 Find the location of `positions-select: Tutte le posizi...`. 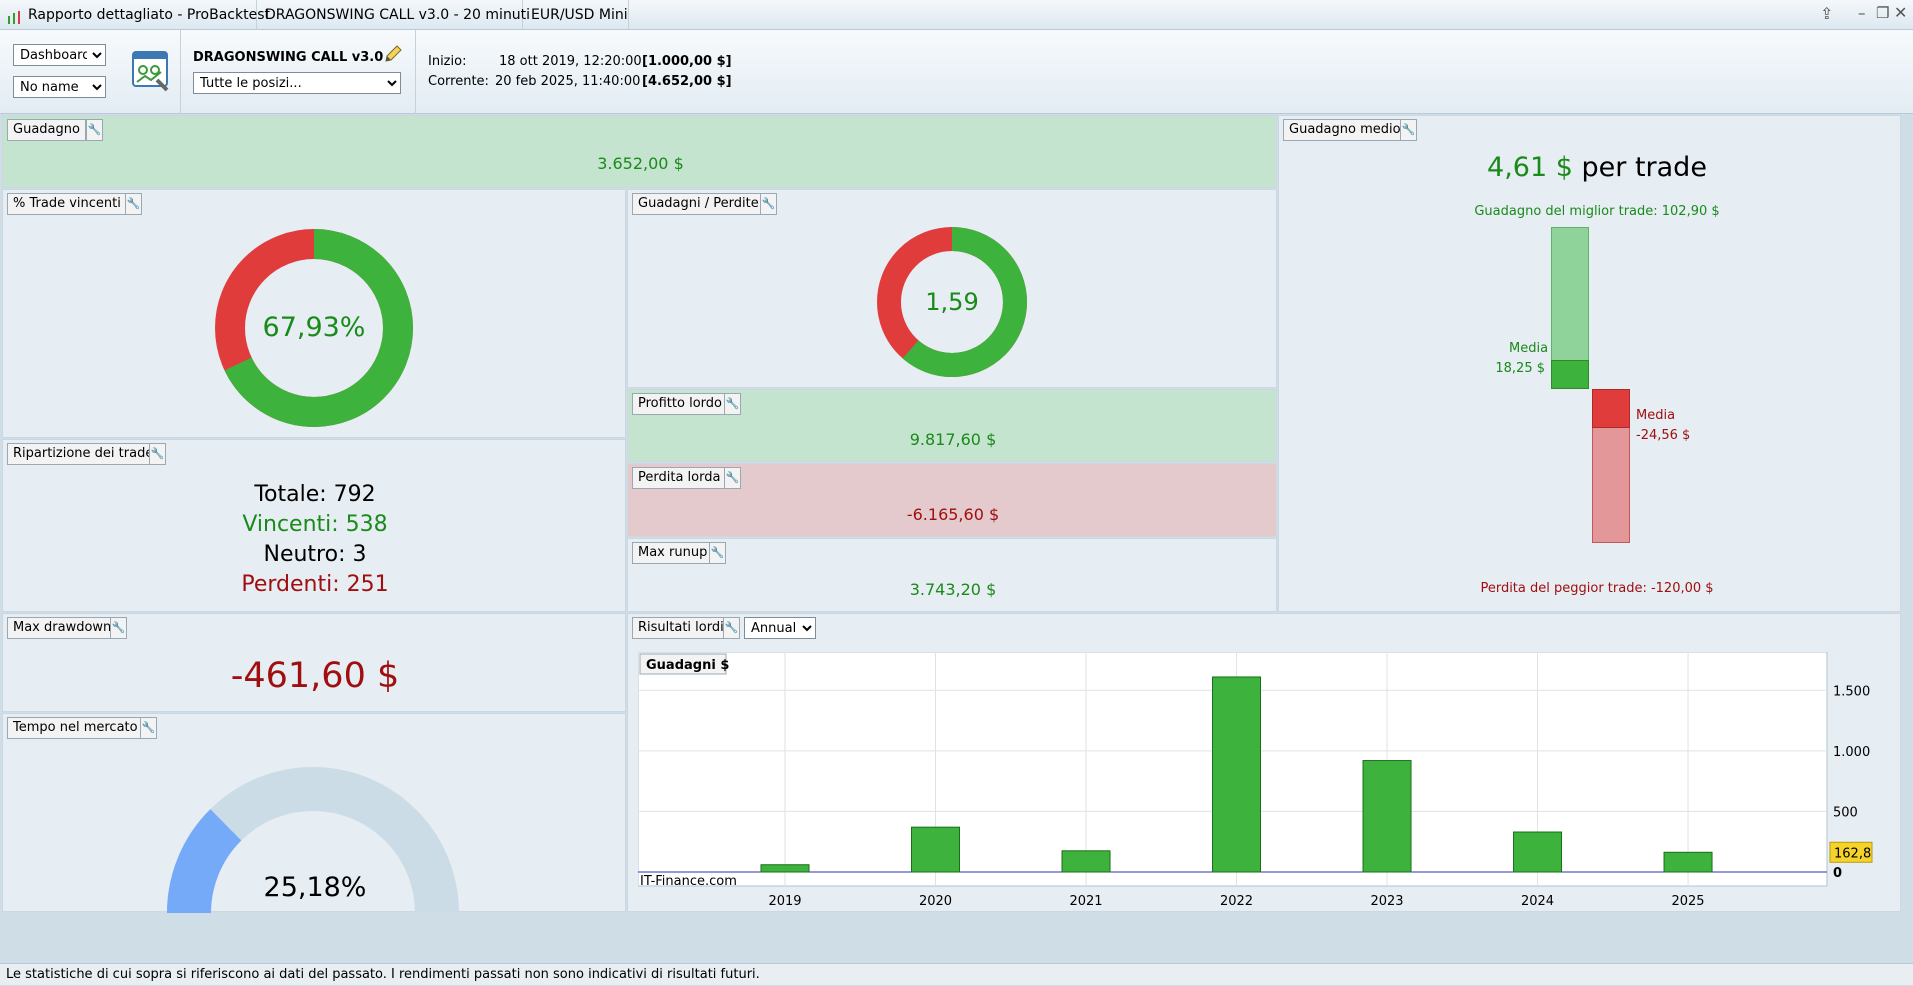

positions-select: Tutte le posizi... is located at coordinates (297, 83).